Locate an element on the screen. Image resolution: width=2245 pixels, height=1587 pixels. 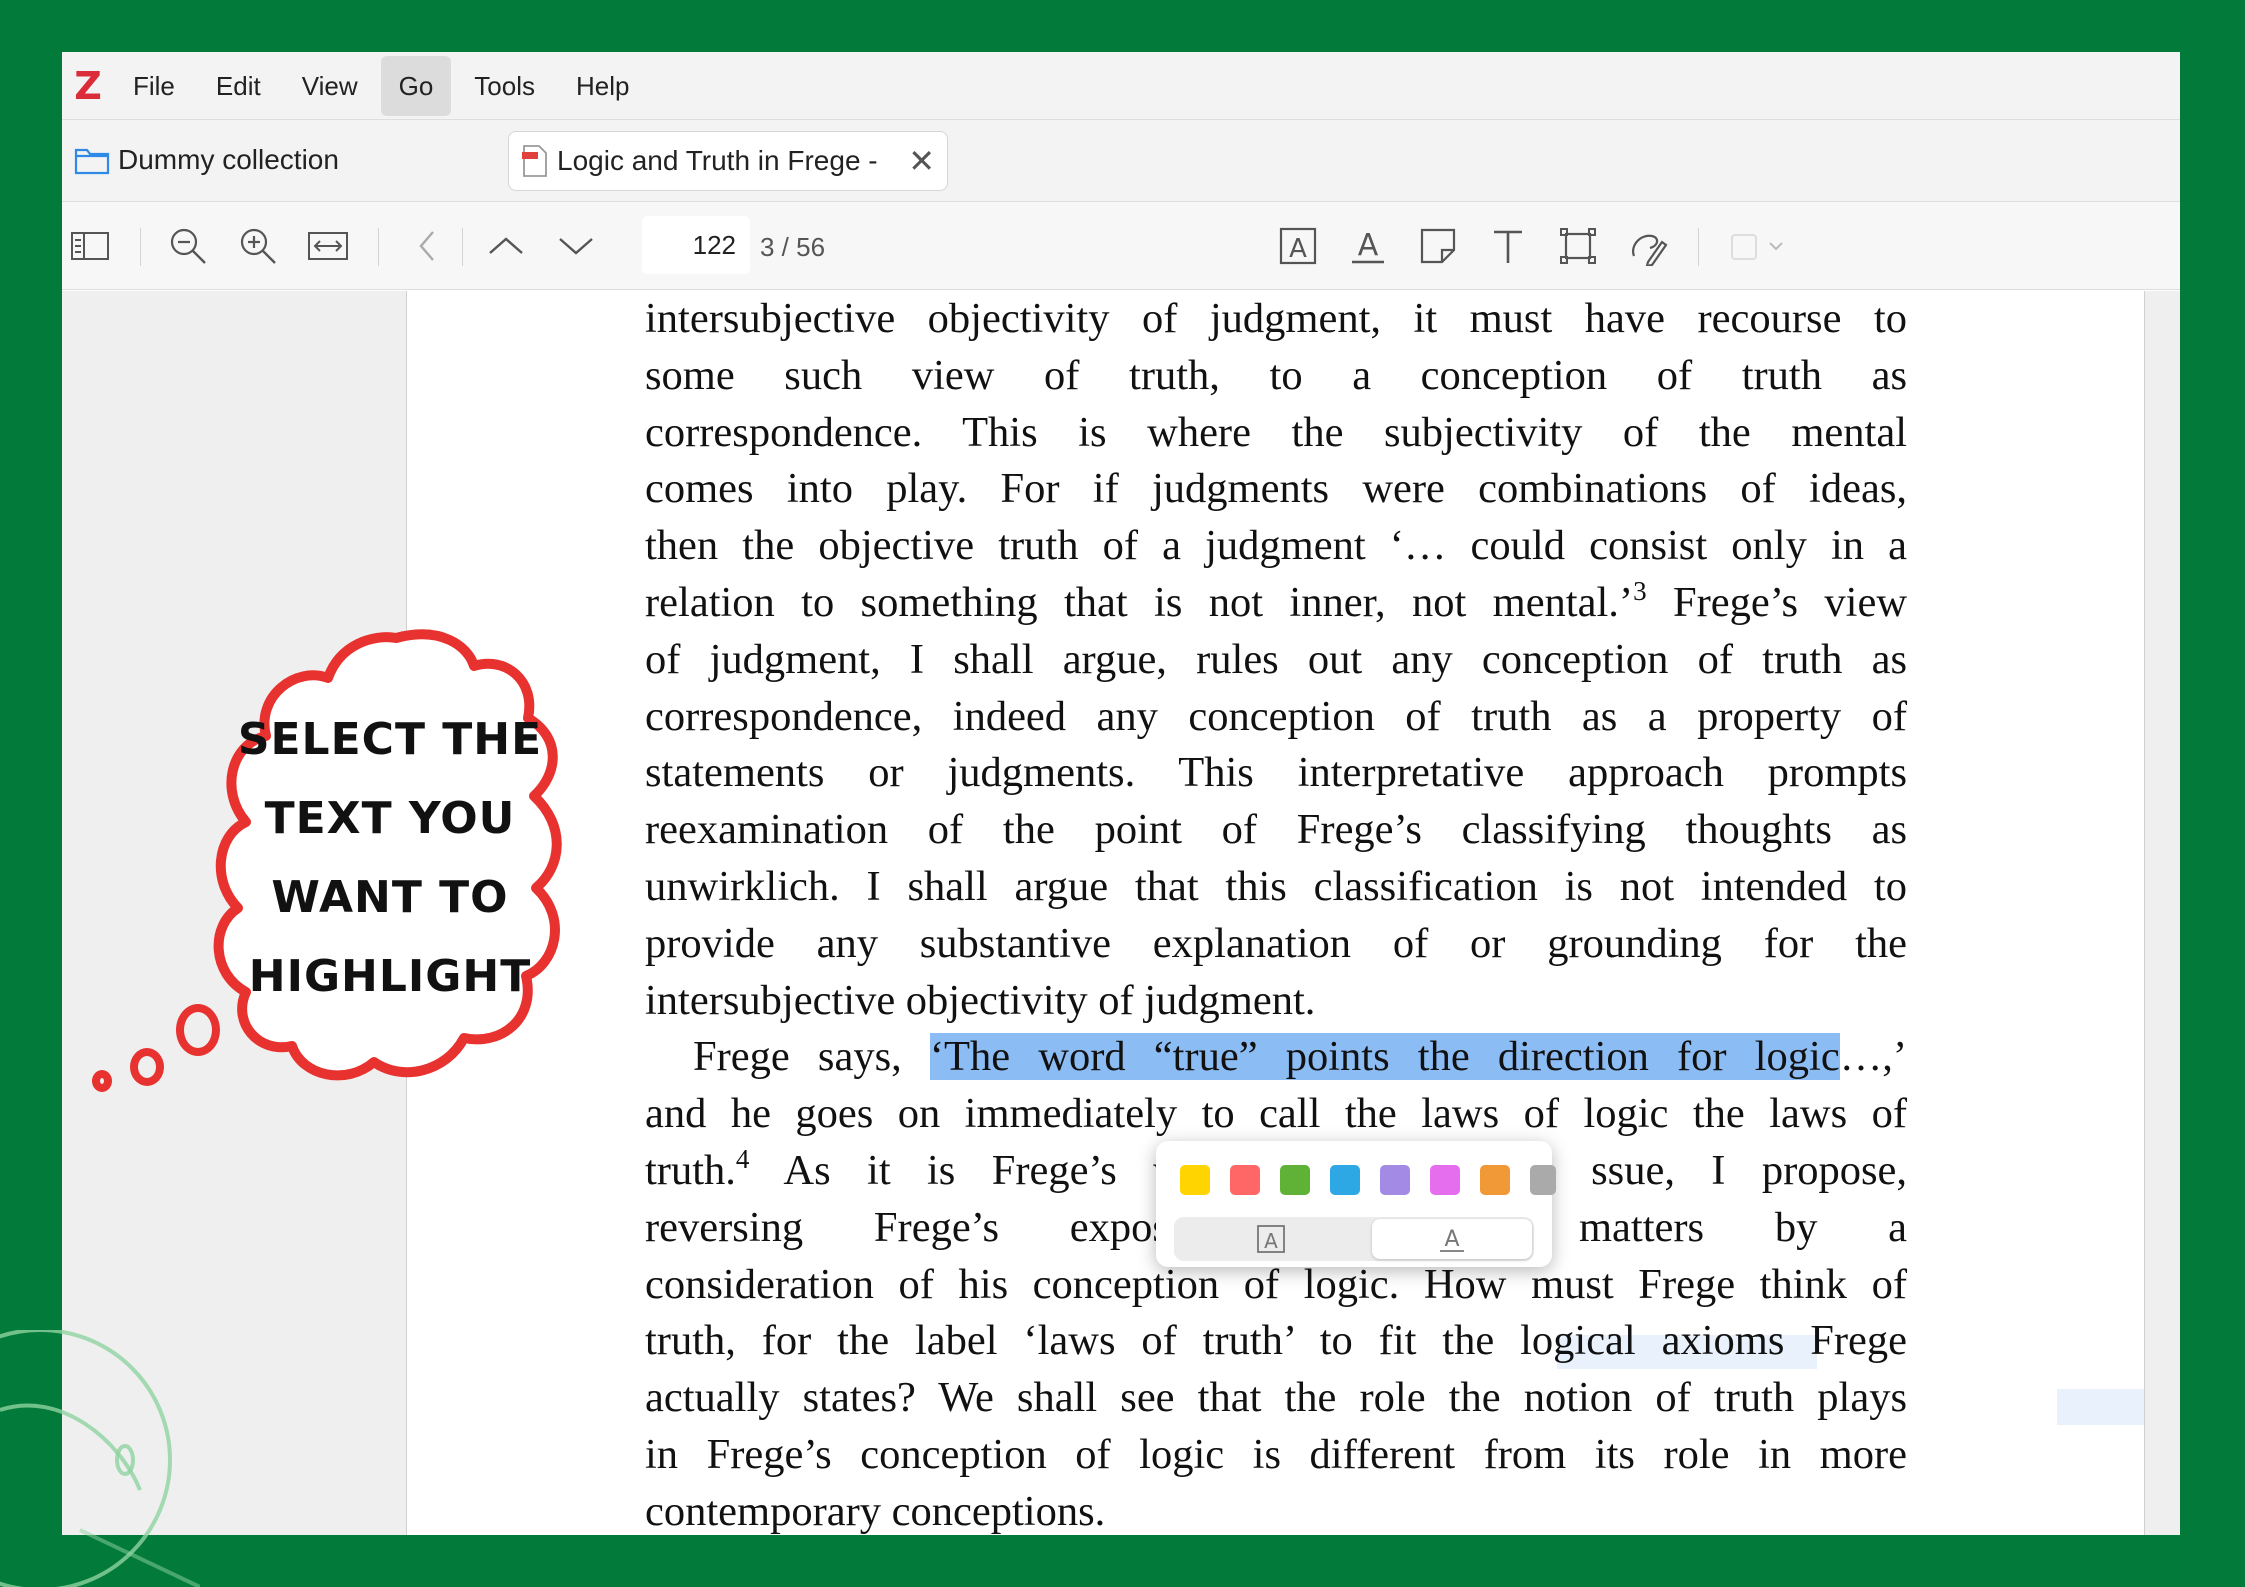
back-icon is located at coordinates (428, 246).